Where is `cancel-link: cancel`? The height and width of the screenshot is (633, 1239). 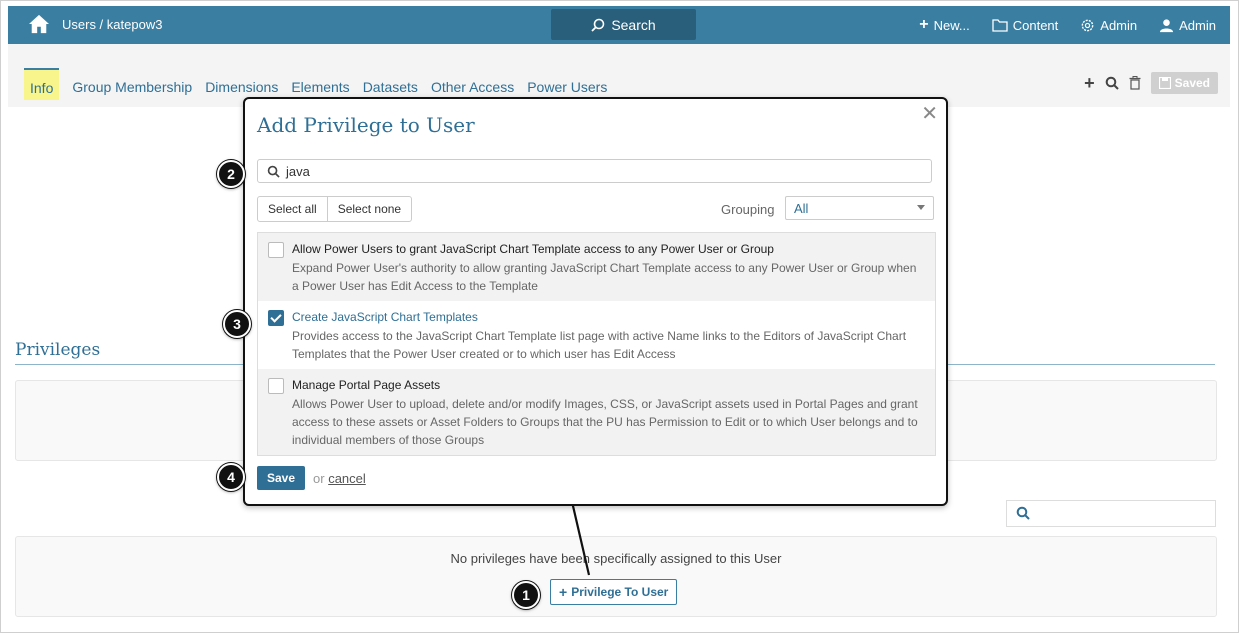 cancel-link: cancel is located at coordinates (347, 478).